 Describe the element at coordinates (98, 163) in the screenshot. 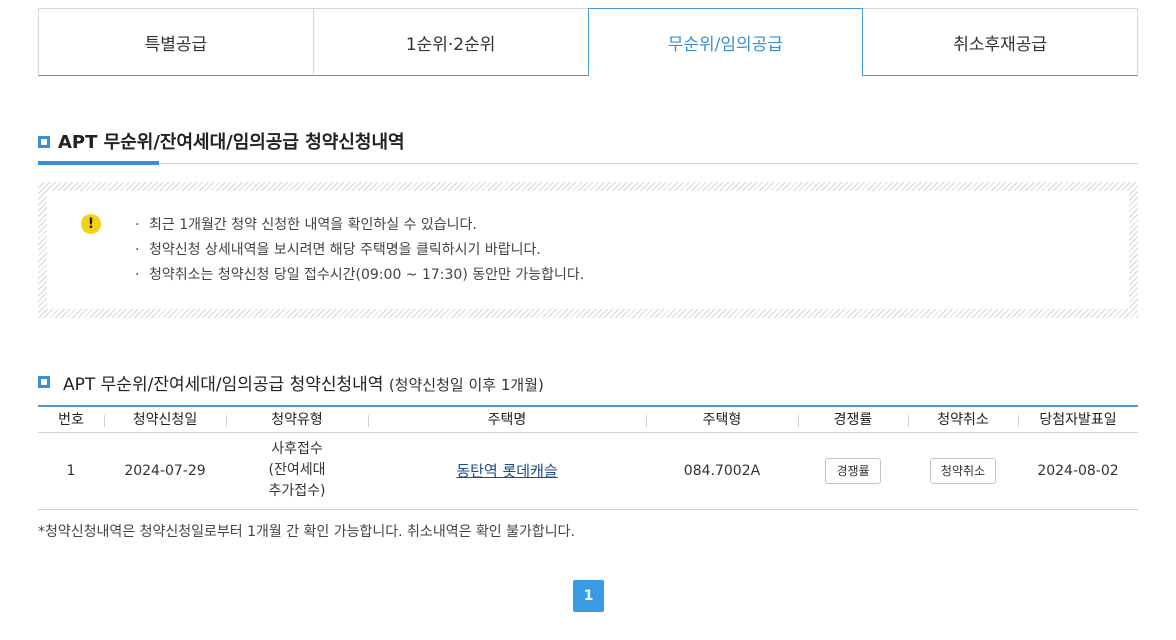

I see `title-underline` at that location.